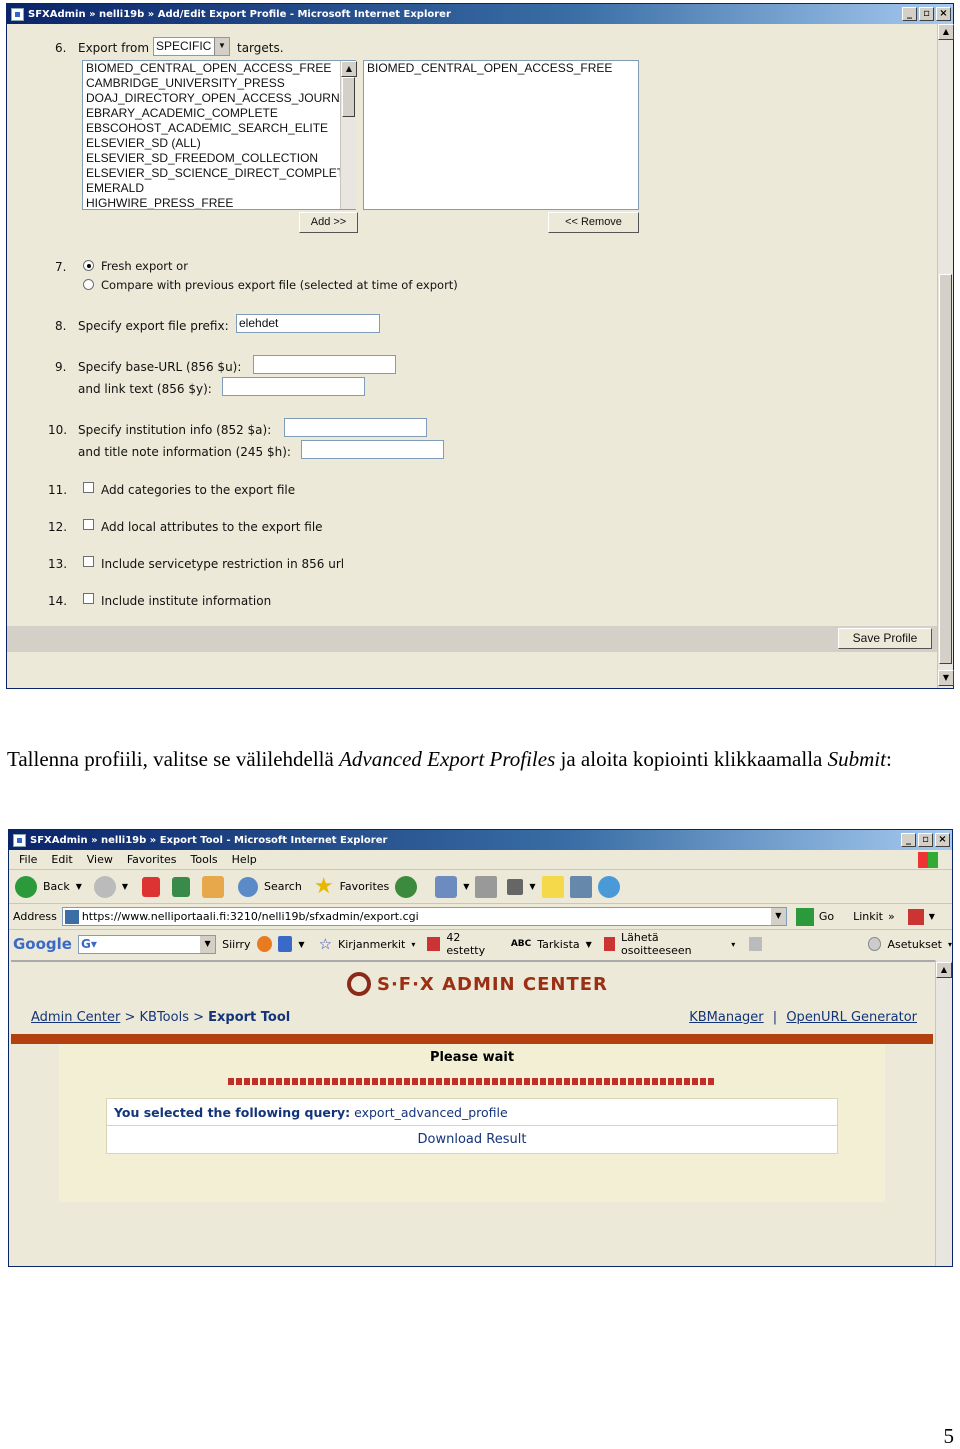  Describe the element at coordinates (211, 83) in the screenshot. I see `target-option: CAMBRIDGE_UNIVERSITY_PRESS` at that location.